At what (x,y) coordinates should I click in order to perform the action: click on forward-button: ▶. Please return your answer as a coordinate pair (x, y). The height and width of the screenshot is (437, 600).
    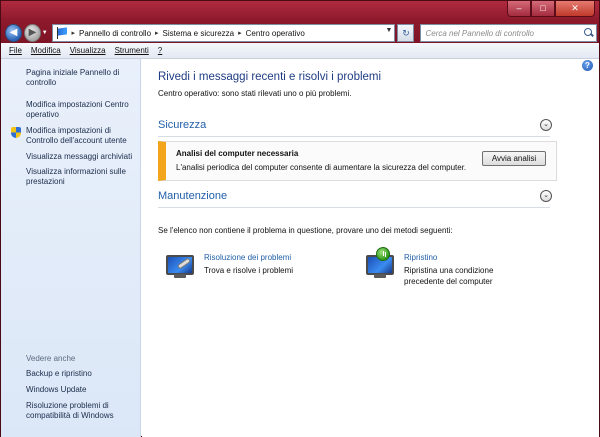
    Looking at the image, I should click on (32, 33).